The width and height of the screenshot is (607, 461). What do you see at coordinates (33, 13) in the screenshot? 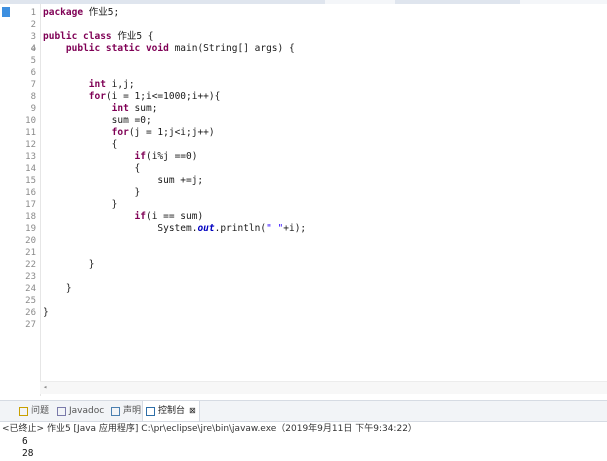
I see `line-number: 1` at bounding box center [33, 13].